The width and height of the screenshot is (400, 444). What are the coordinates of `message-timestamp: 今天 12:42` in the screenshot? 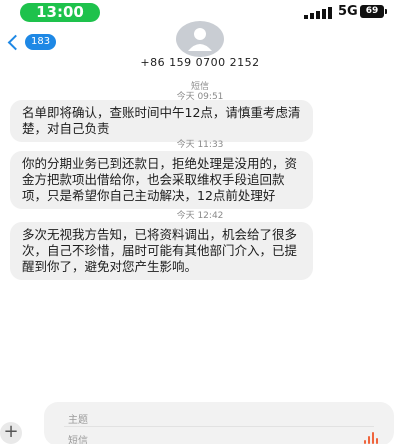 It's located at (200, 216).